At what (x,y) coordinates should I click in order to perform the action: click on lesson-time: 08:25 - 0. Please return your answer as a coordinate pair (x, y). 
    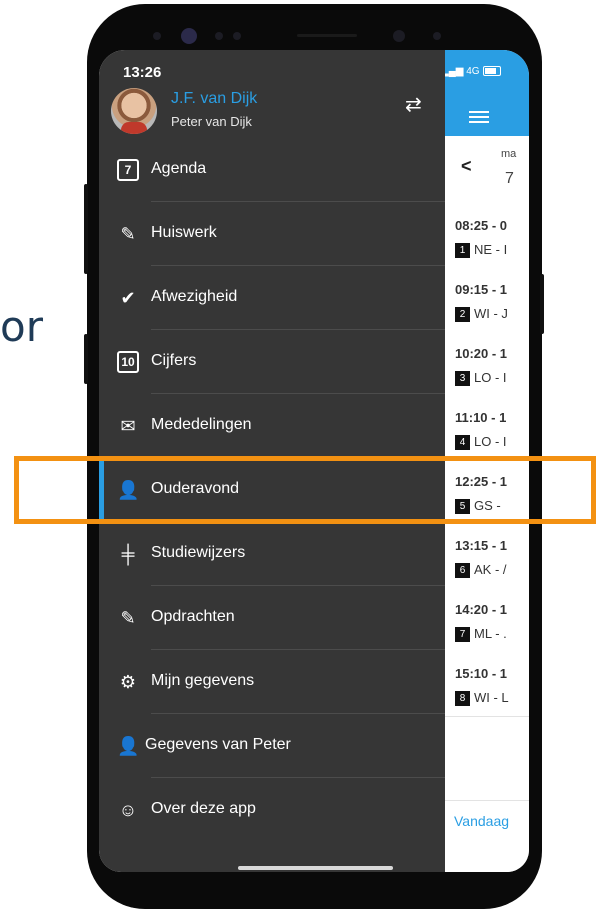
    Looking at the image, I should click on (481, 225).